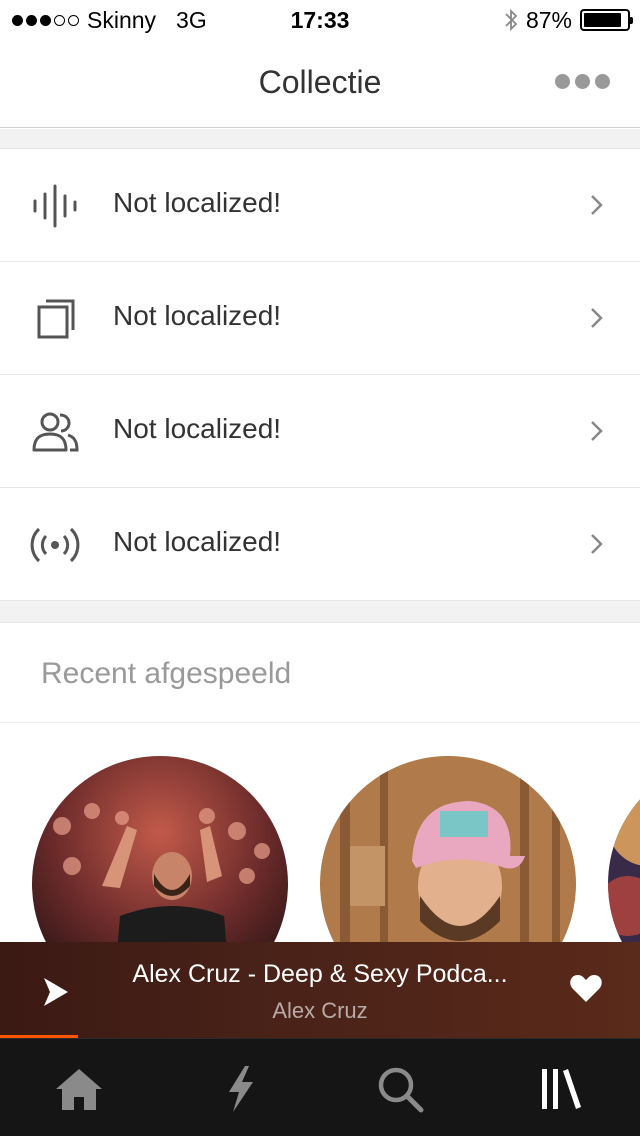 Image resolution: width=640 pixels, height=1136 pixels. I want to click on library-icon, so click(561, 1089).